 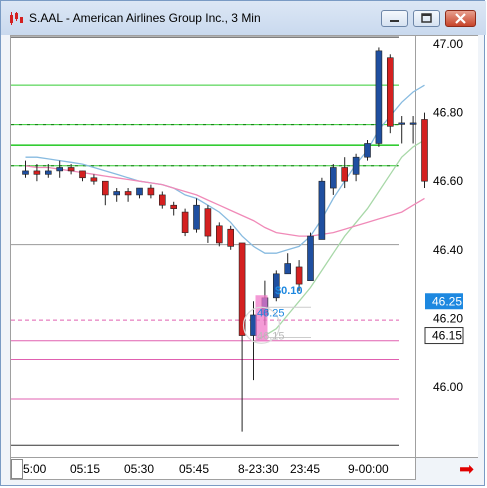 I want to click on time-tick-label: 05:15, so click(x=85, y=469).